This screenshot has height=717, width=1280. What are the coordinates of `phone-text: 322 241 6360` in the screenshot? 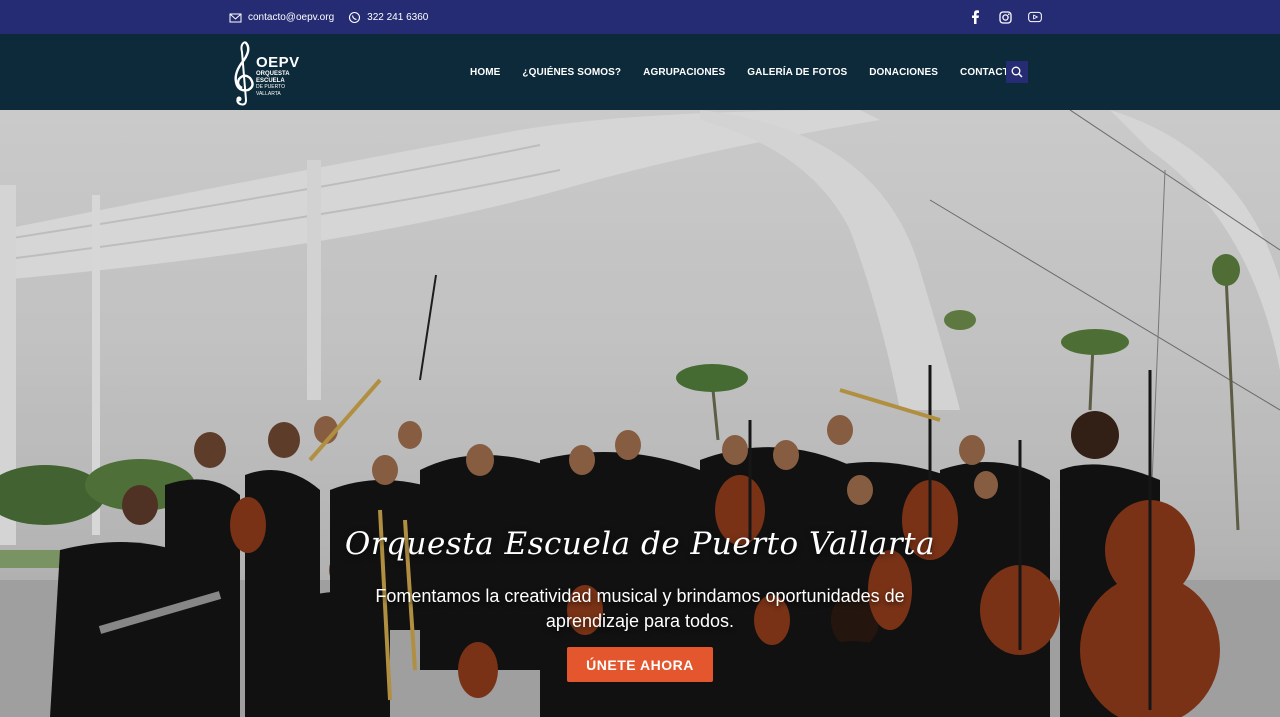 It's located at (398, 17).